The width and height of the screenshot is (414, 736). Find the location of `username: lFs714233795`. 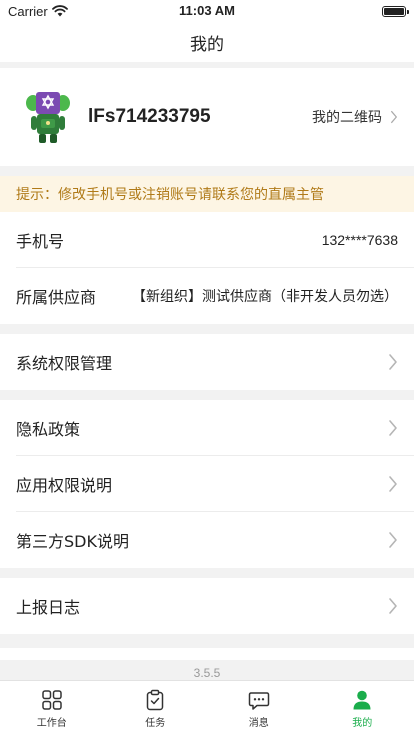

username: lFs714233795 is located at coordinates (149, 116).